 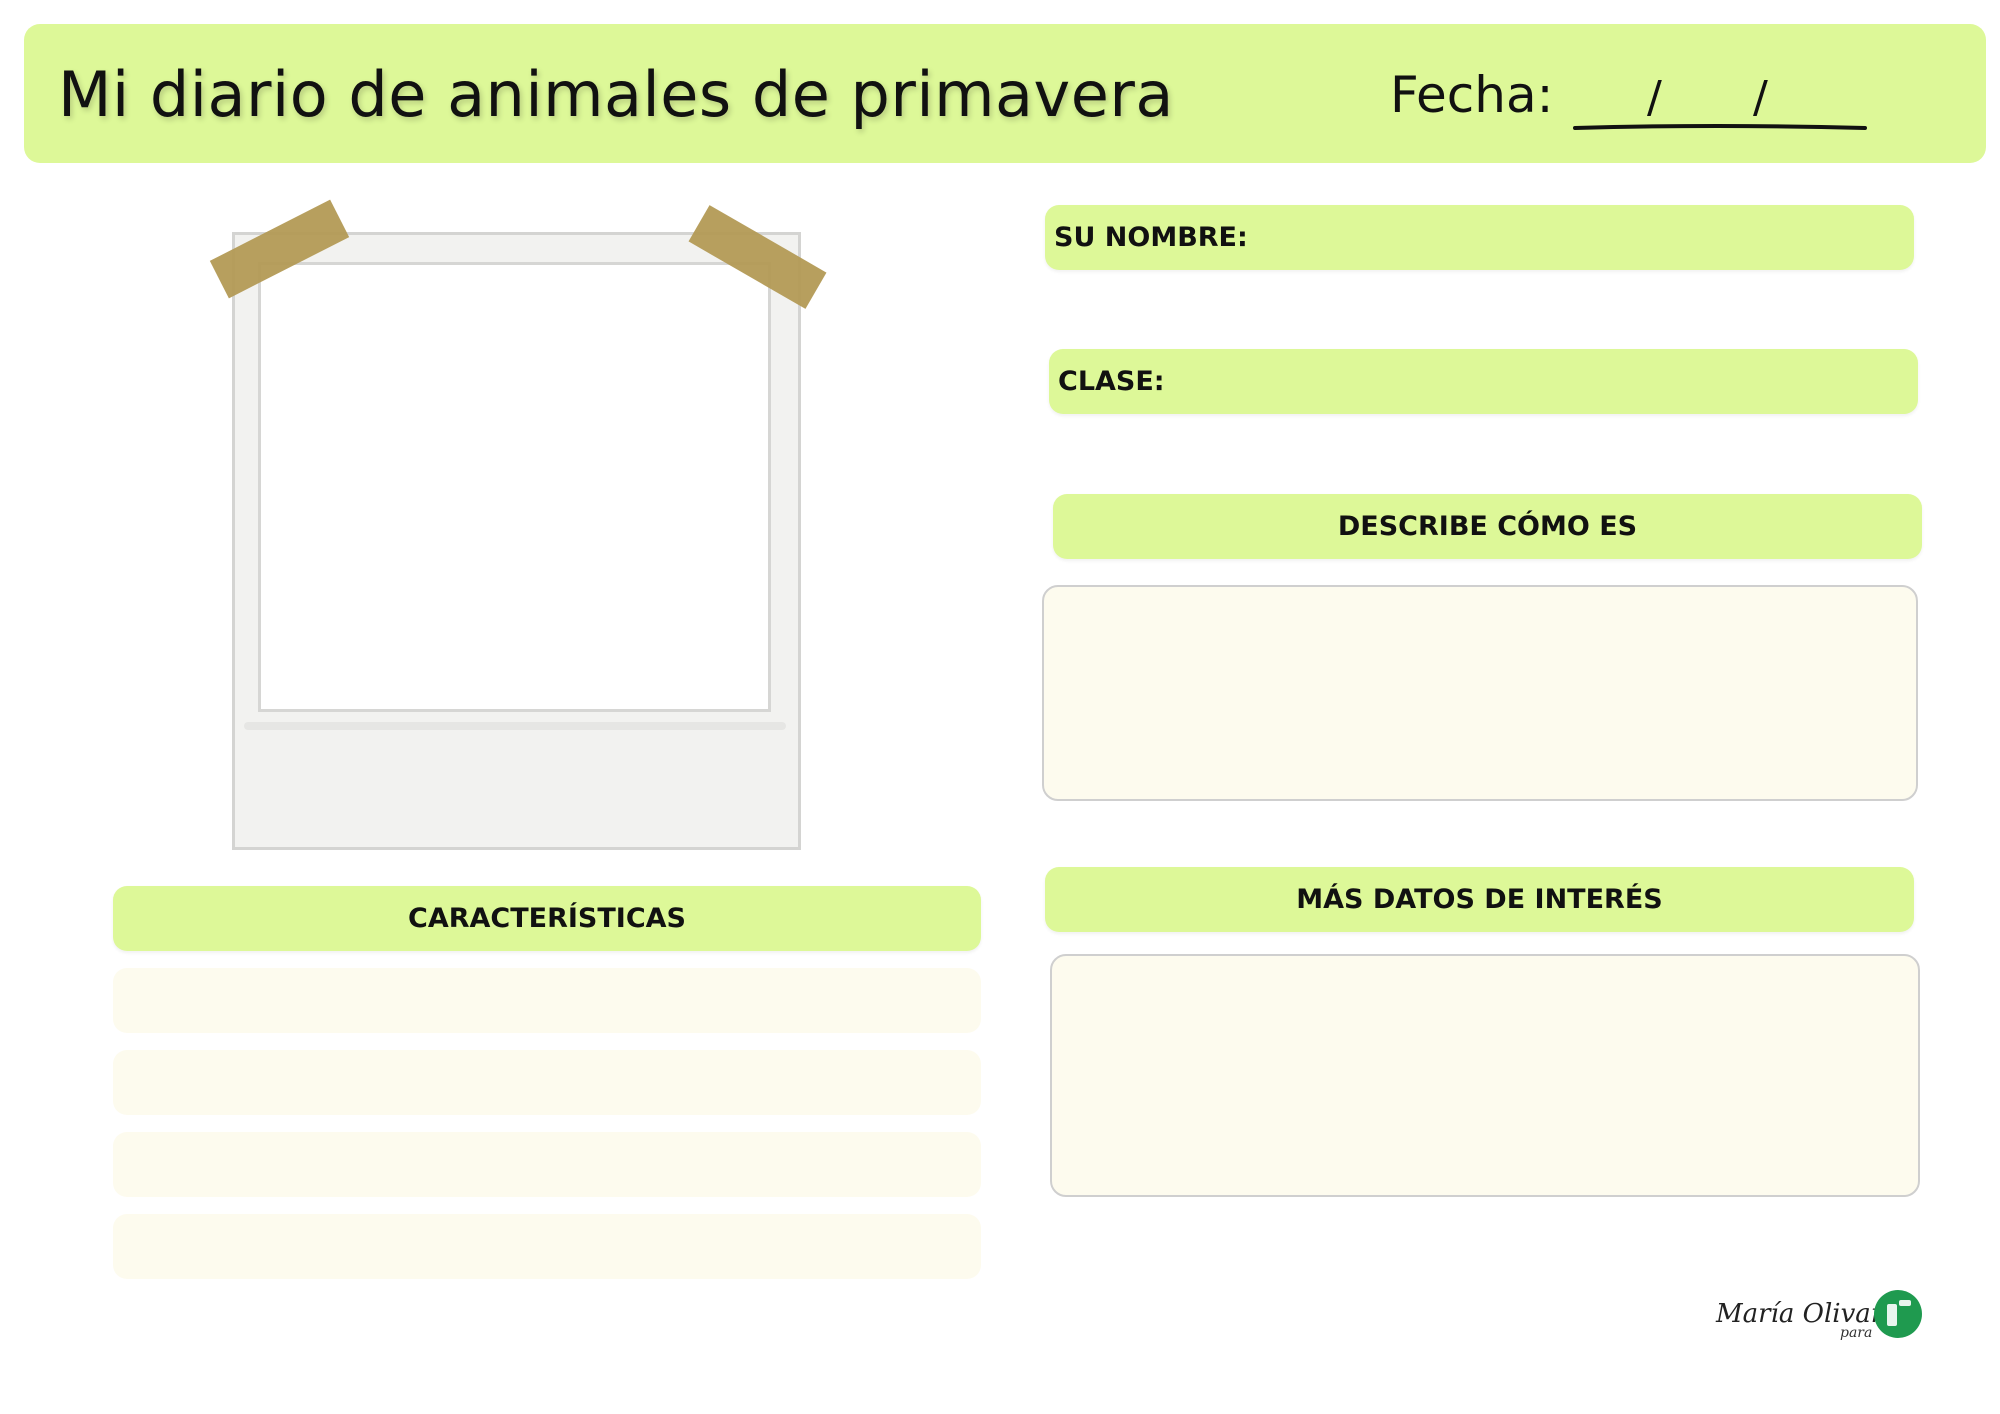 What do you see at coordinates (1472, 95) in the screenshot?
I see `date-label: Fecha:` at bounding box center [1472, 95].